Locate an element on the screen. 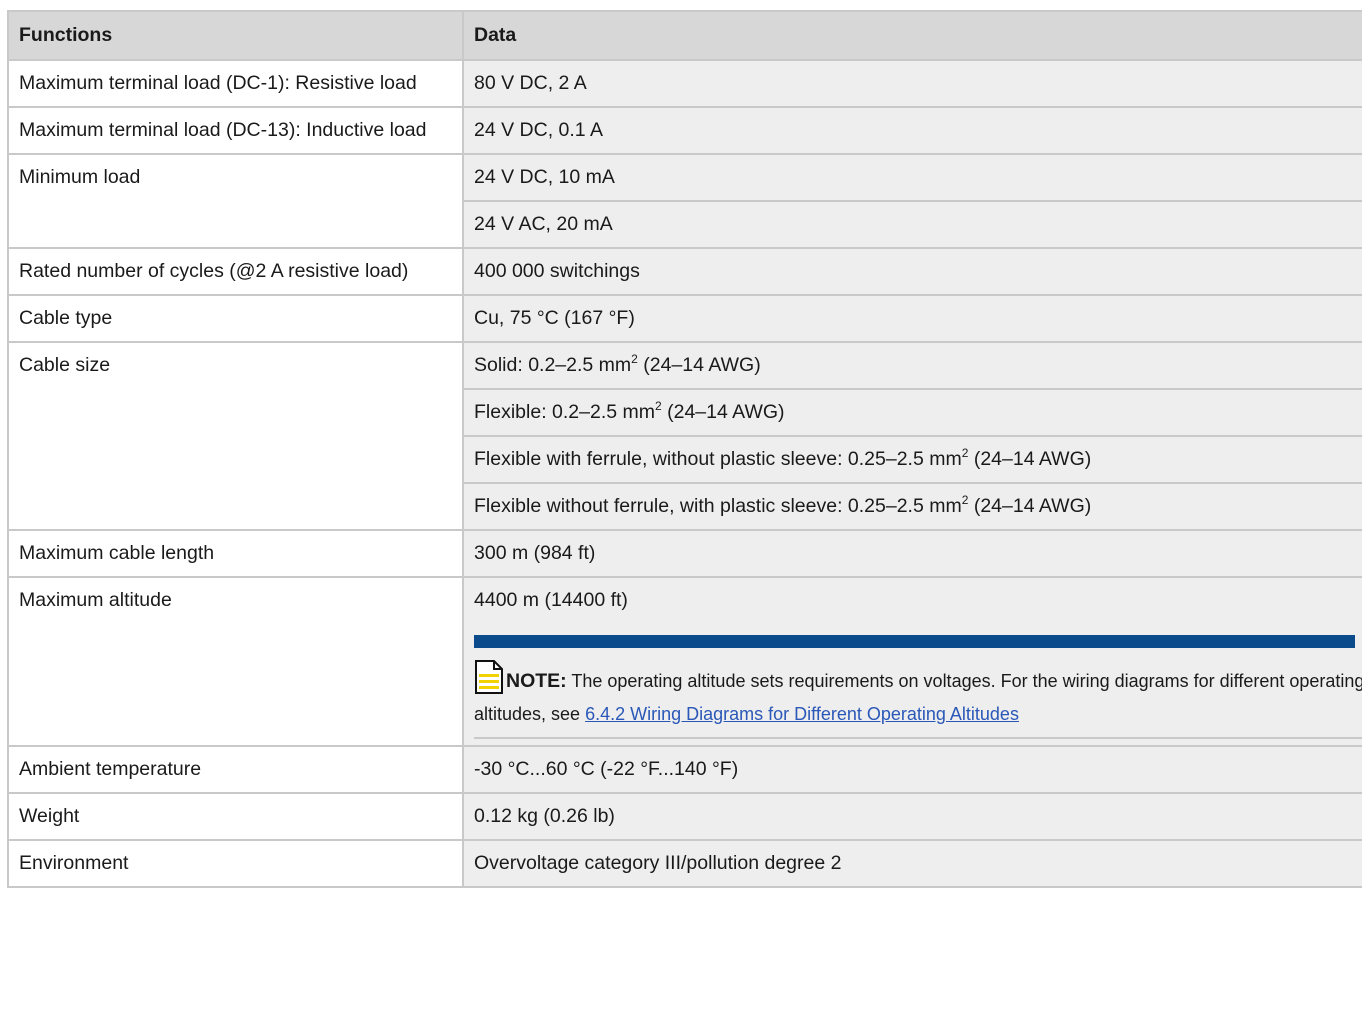  header-functions: Functions is located at coordinates (235, 35).